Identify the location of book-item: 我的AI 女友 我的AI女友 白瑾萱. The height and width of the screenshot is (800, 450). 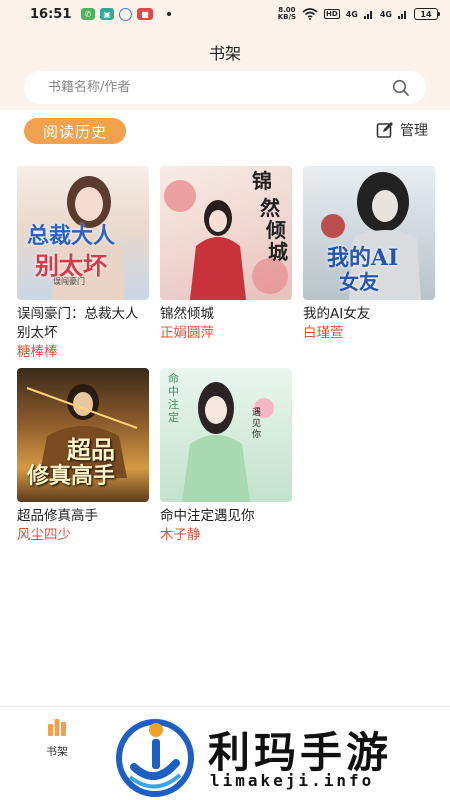
(369, 254).